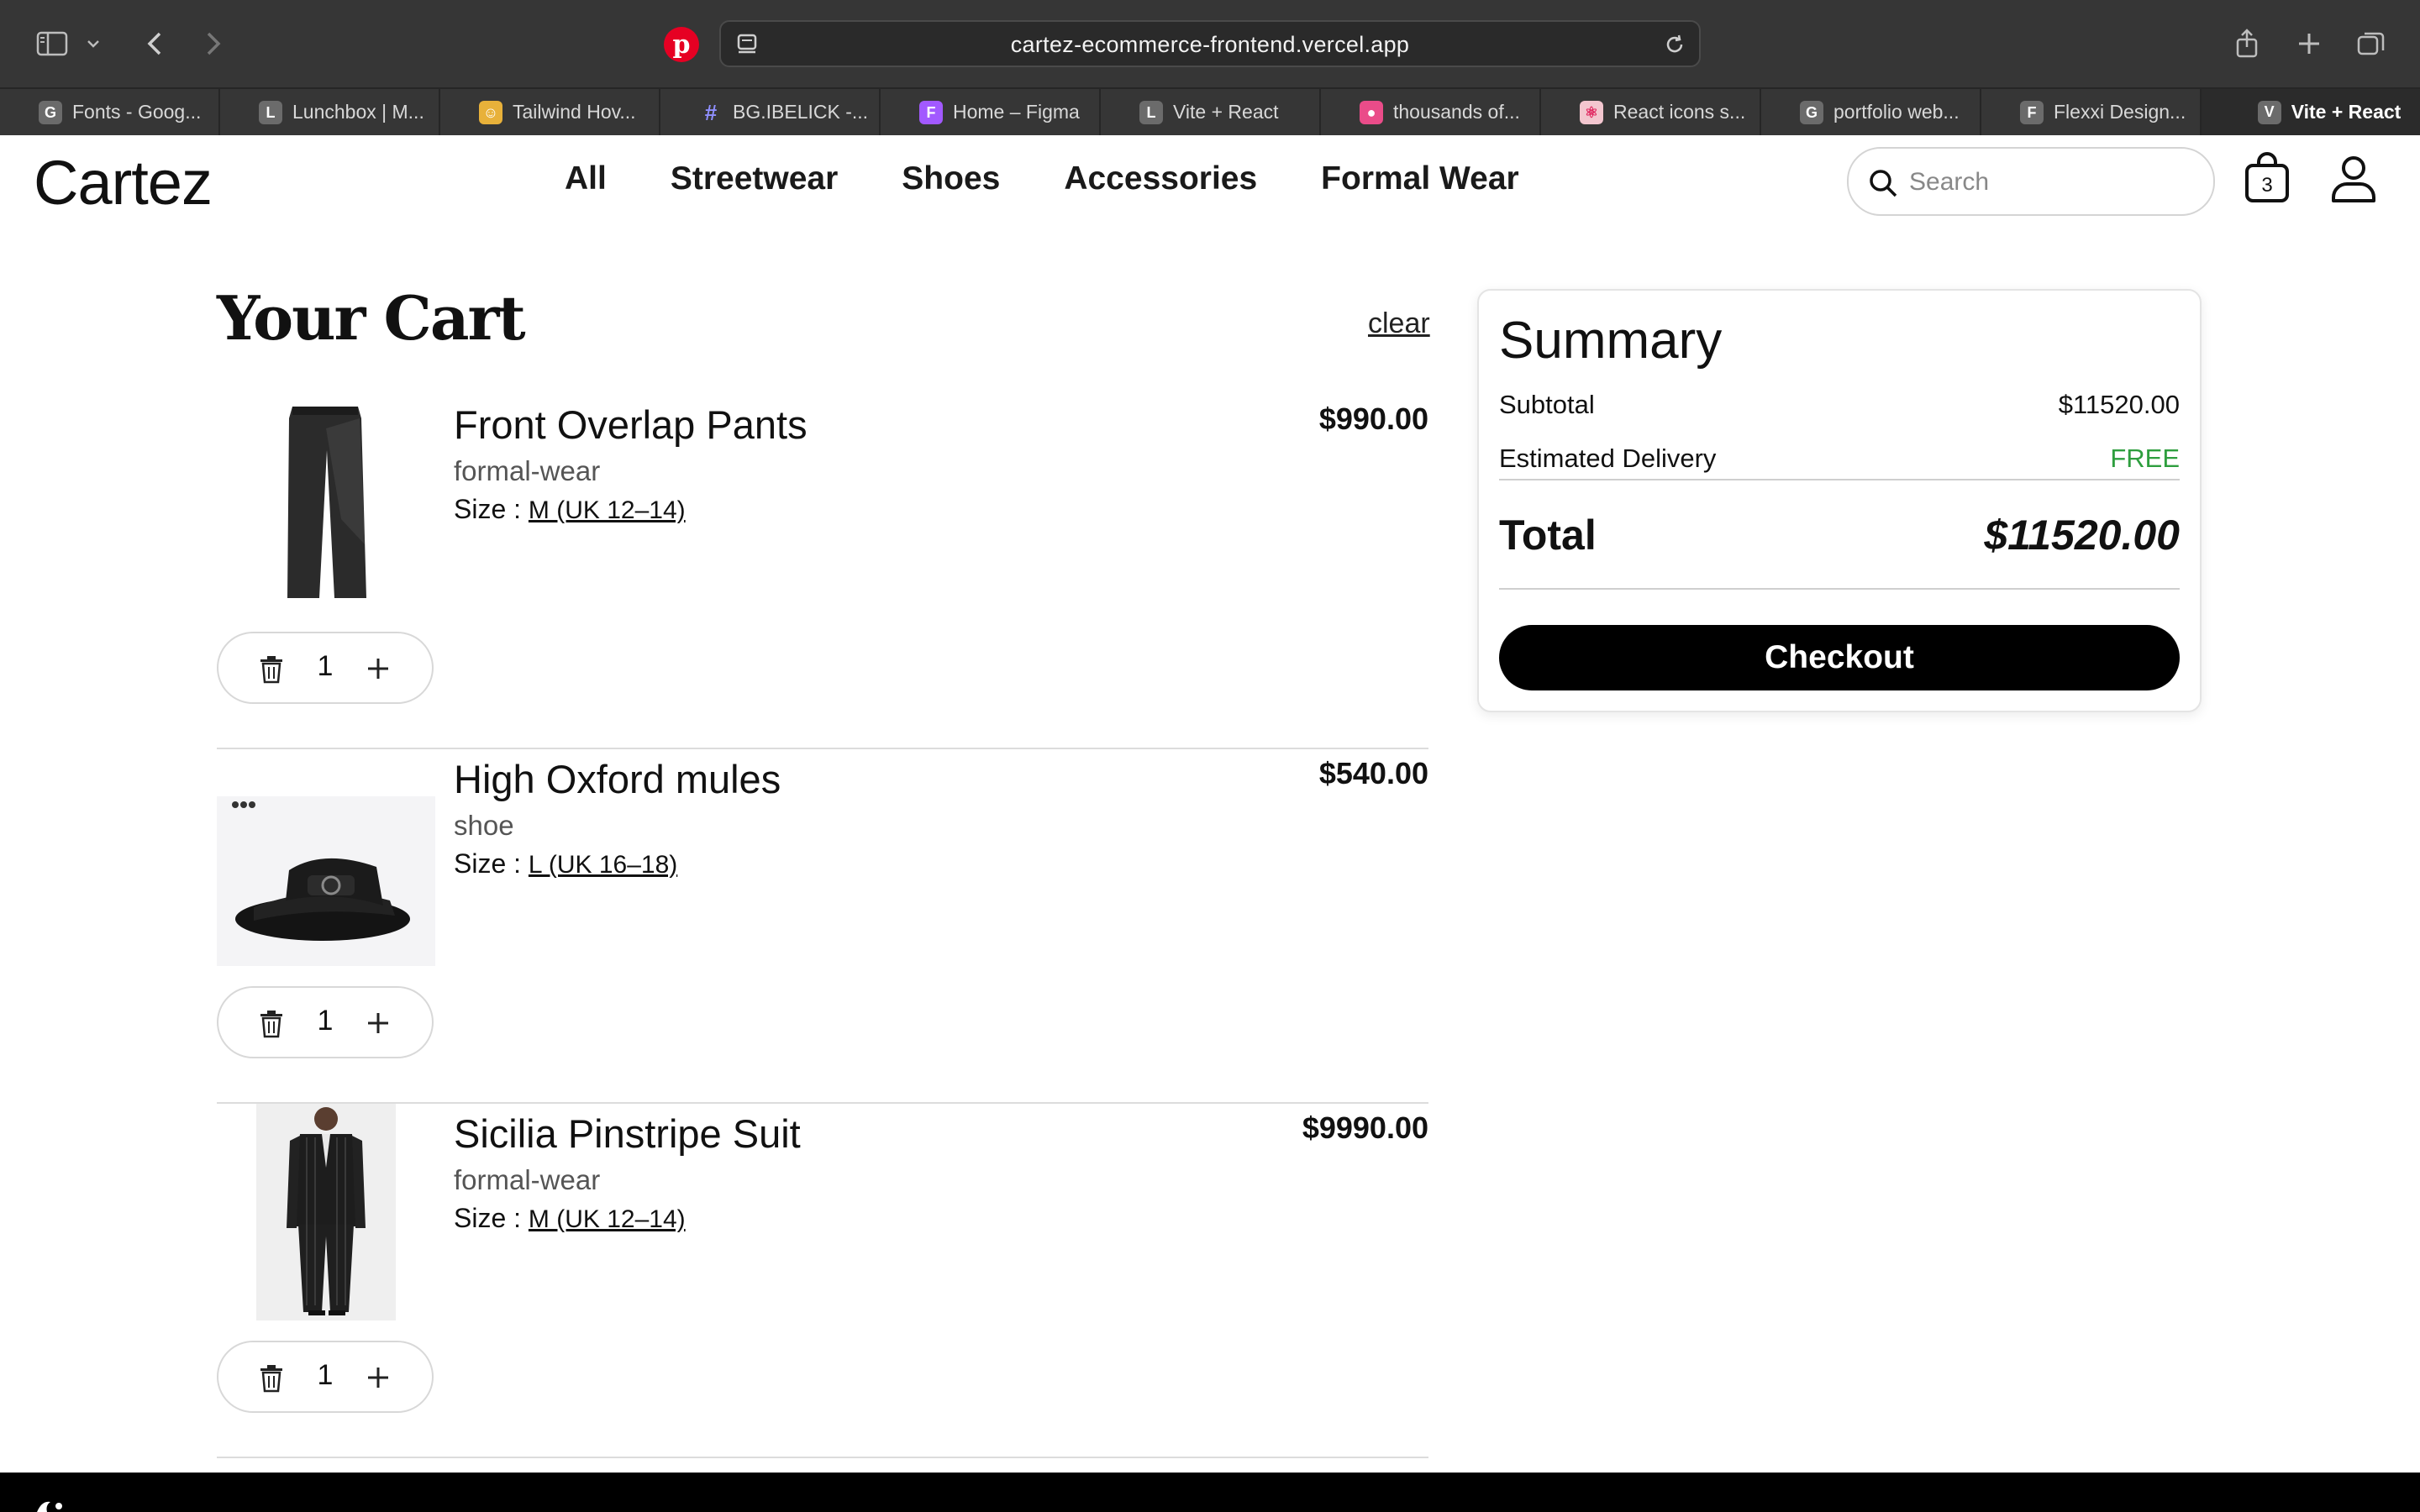 The width and height of the screenshot is (2420, 1512). I want to click on nav-link-accessories: Accessories, so click(1161, 178).